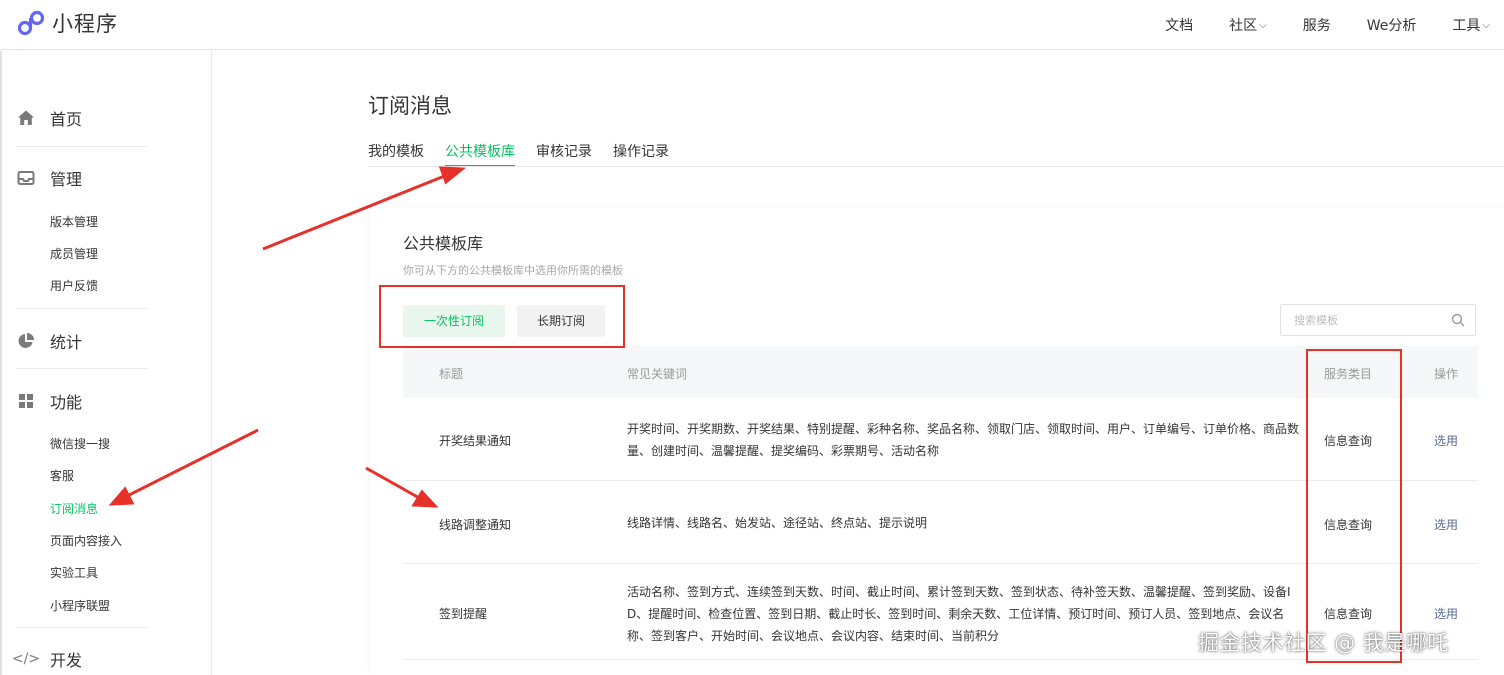 This screenshot has width=1504, height=675. Describe the element at coordinates (66, 402) in the screenshot. I see `sidebar-item-label: 功能` at that location.